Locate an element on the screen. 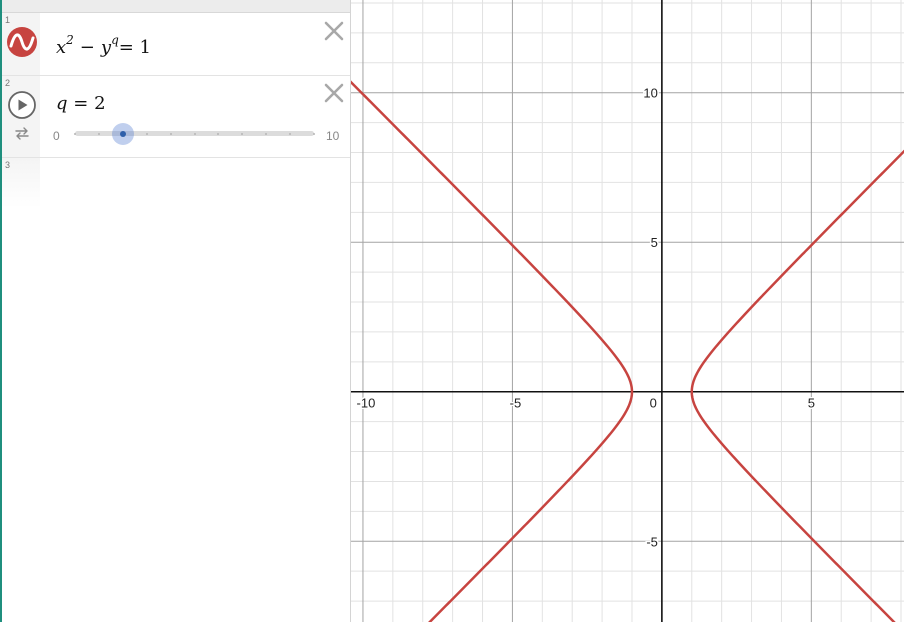 The height and width of the screenshot is (622, 904). y-tick-label: 5 is located at coordinates (654, 242).